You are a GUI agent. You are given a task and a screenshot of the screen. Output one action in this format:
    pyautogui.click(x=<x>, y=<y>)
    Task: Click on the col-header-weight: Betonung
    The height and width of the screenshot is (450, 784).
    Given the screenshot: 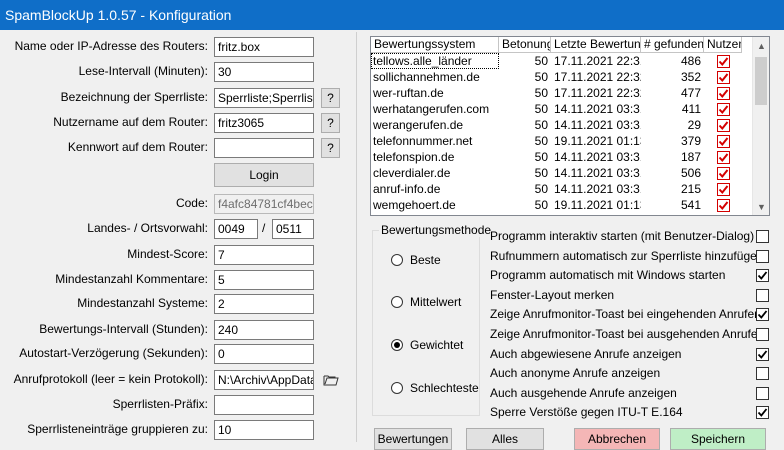 What is the action you would take?
    pyautogui.click(x=525, y=45)
    